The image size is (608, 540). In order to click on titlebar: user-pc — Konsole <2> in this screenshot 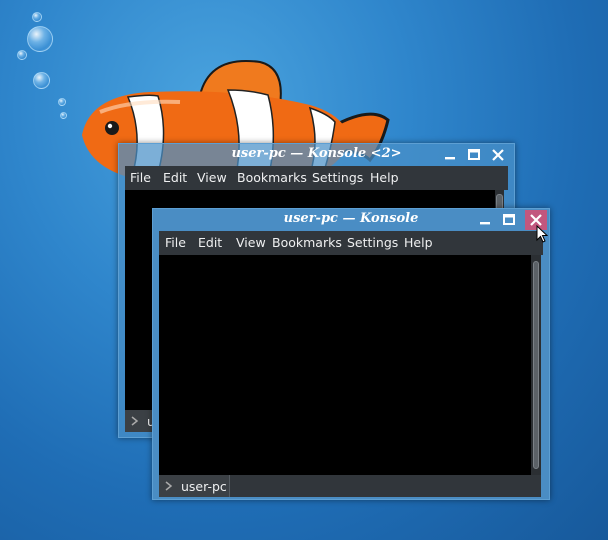, I will do `click(316, 155)`.